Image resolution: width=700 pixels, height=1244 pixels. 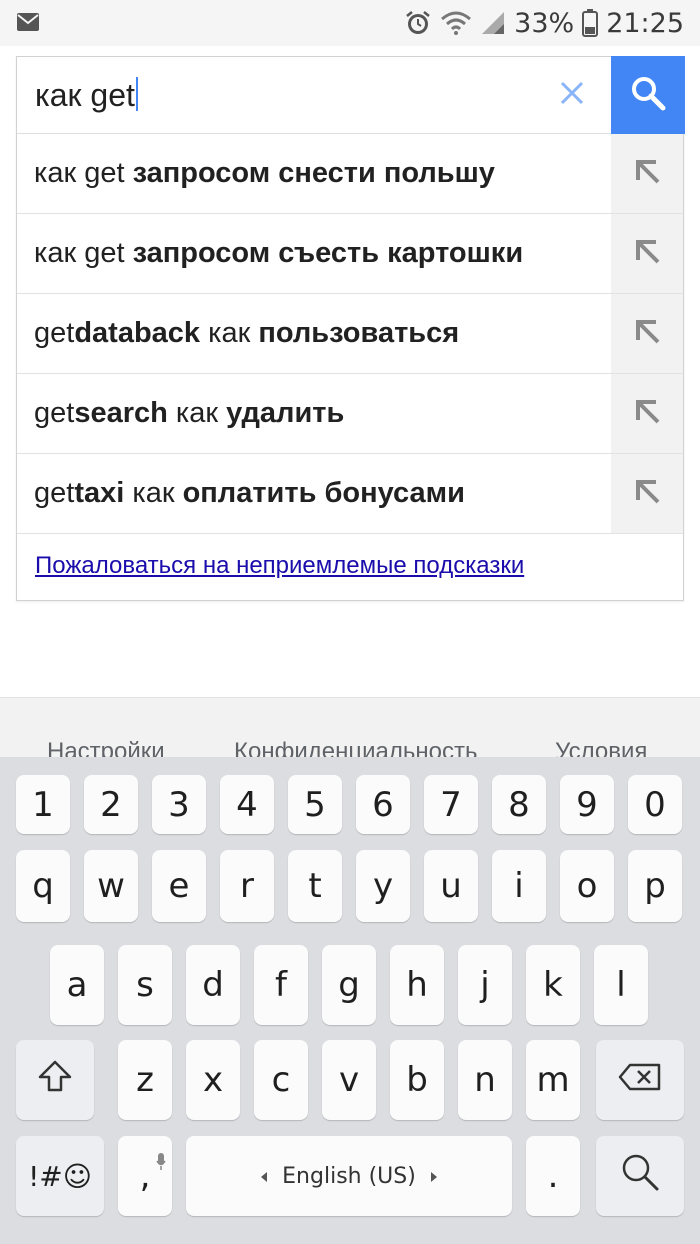 What do you see at coordinates (485, 985) in the screenshot?
I see `key-j: j` at bounding box center [485, 985].